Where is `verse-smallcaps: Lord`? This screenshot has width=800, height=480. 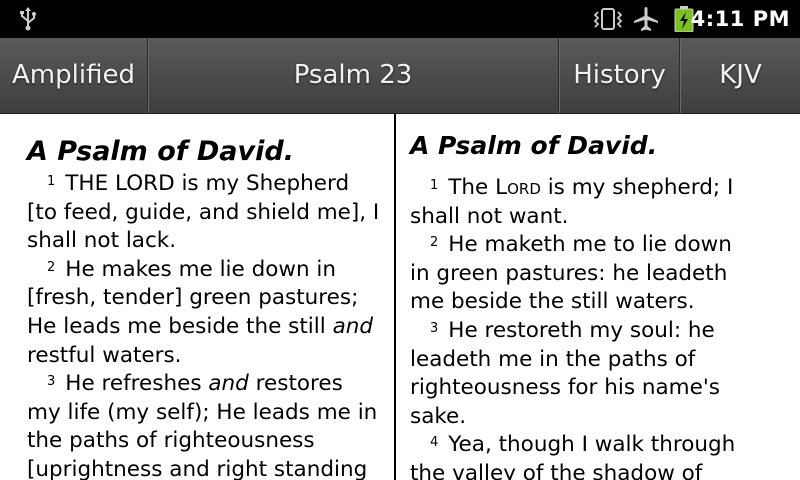 verse-smallcaps: Lord is located at coordinates (518, 187).